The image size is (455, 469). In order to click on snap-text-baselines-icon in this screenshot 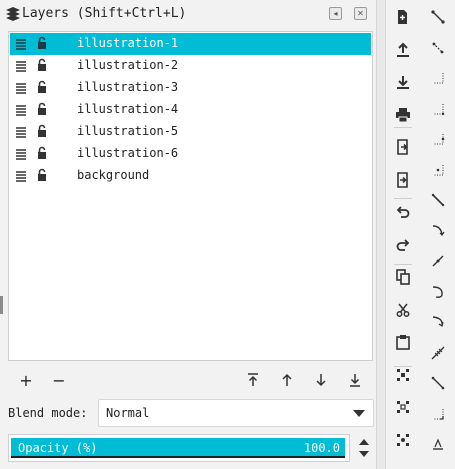, I will do `click(438, 444)`.